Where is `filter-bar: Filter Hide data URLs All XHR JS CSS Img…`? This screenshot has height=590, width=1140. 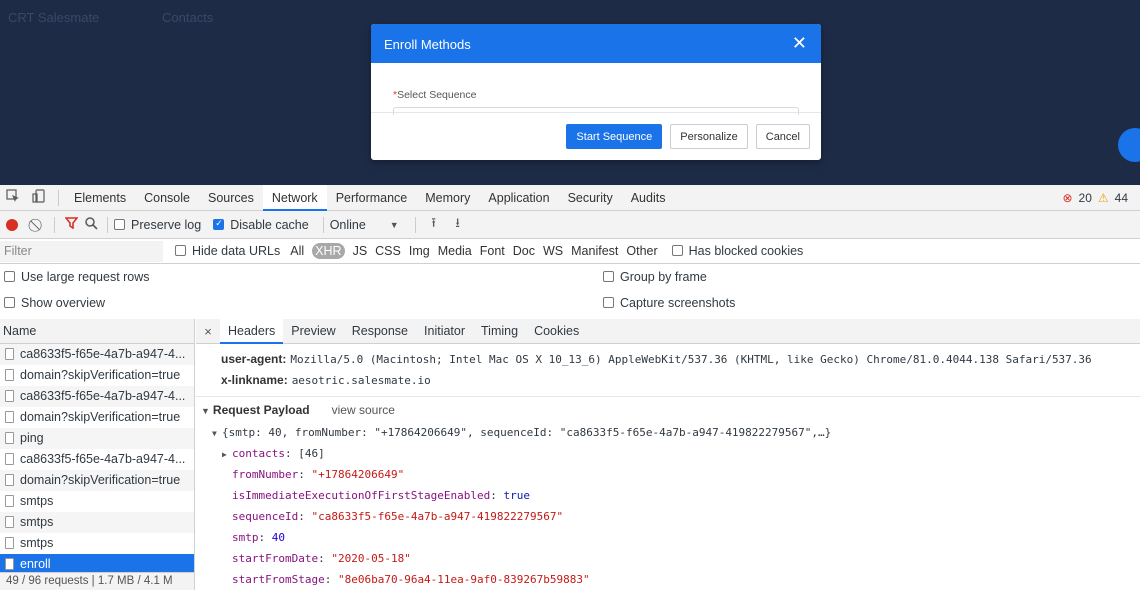
filter-bar: Filter Hide data URLs All XHR JS CSS Img… is located at coordinates (570, 251).